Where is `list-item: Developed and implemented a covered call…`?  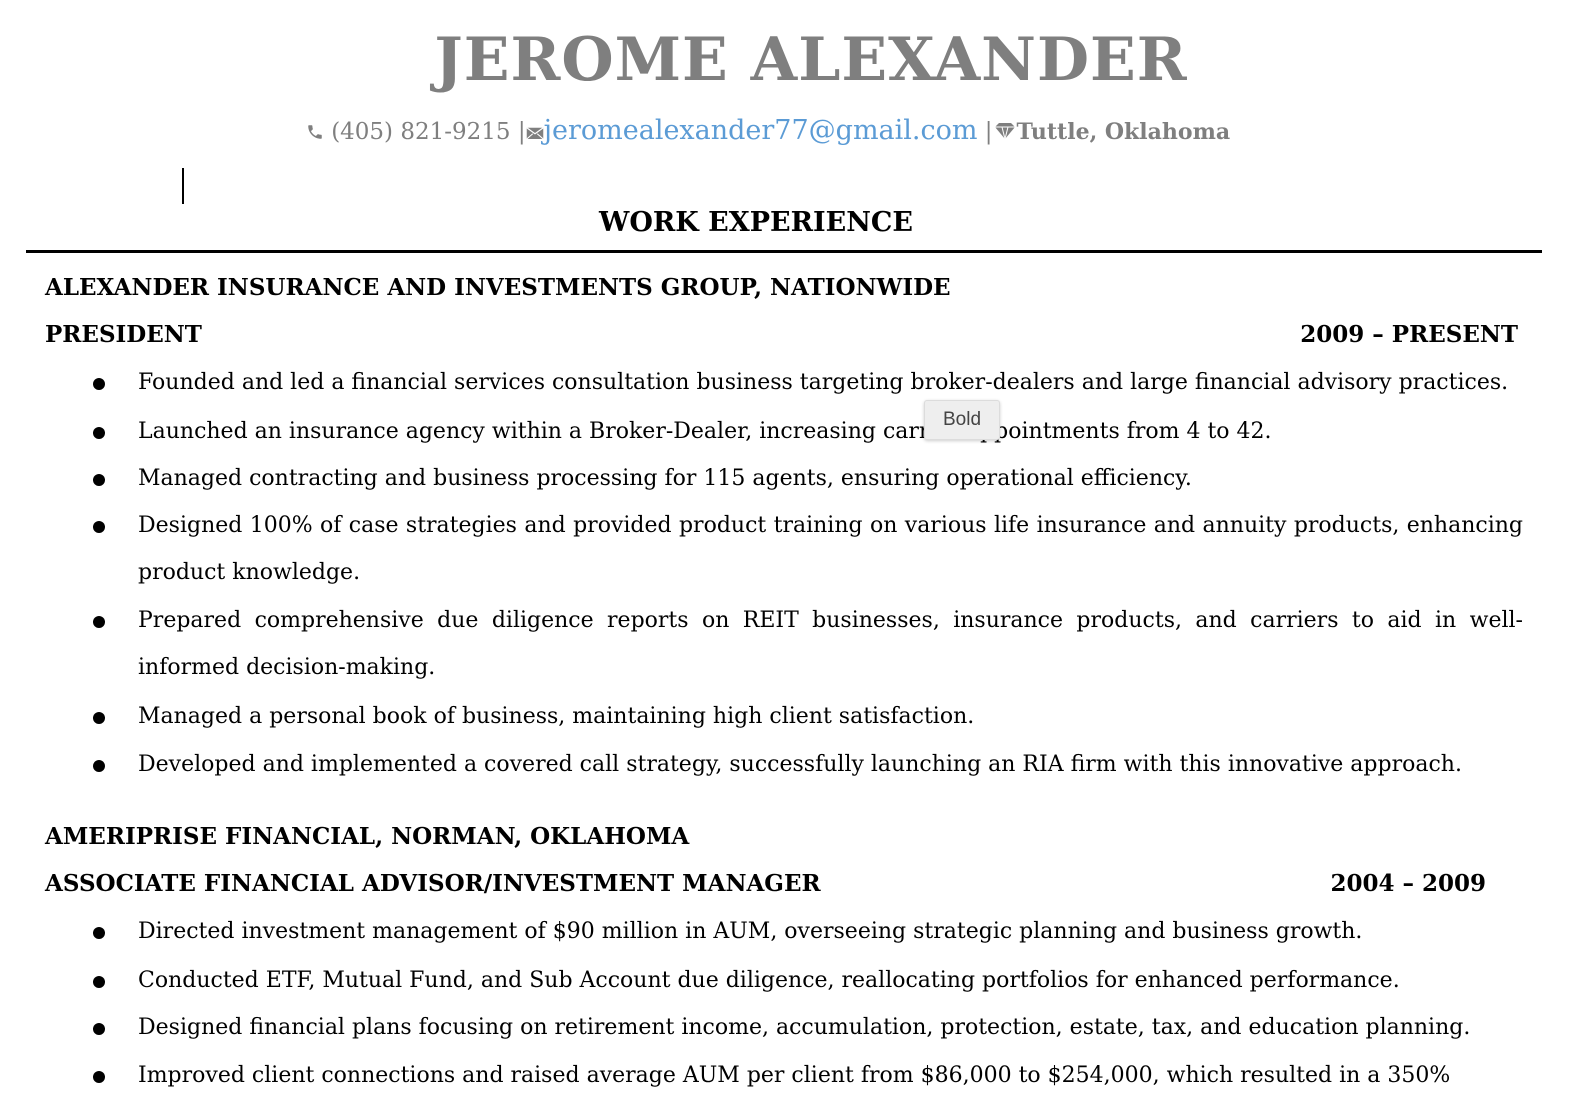
list-item: Developed and implemented a covered call… is located at coordinates (800, 764).